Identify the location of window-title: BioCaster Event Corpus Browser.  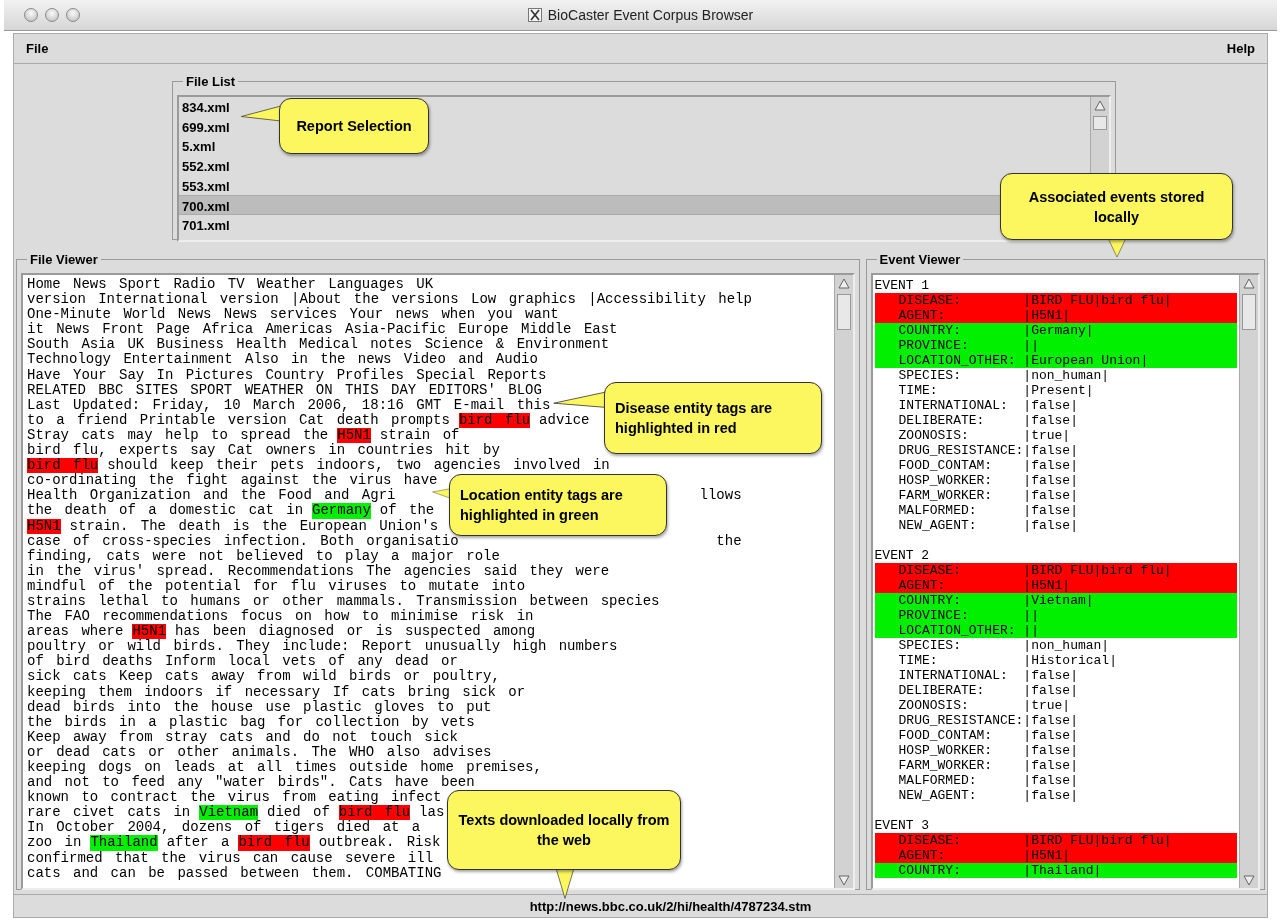
(650, 15).